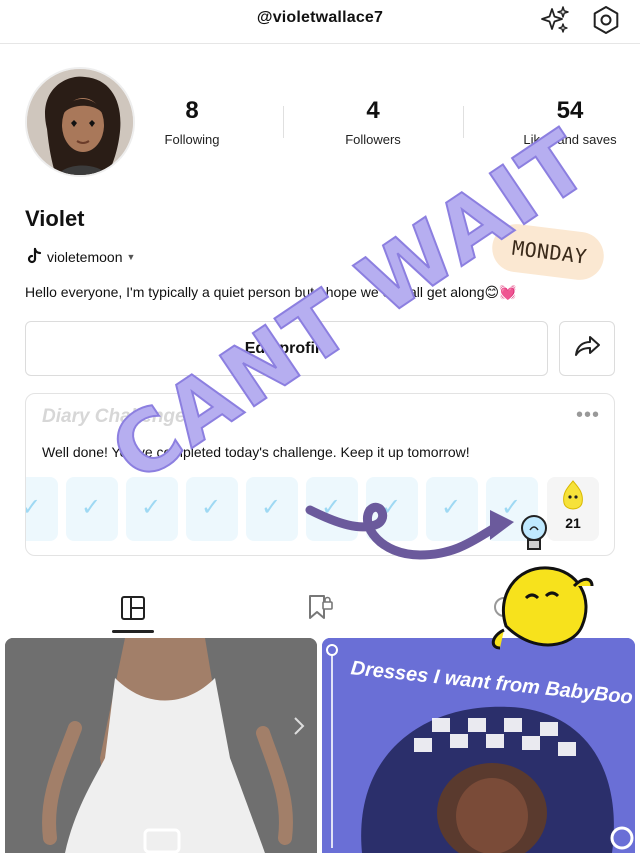  Describe the element at coordinates (192, 110) in the screenshot. I see `stat-following-value: 8` at that location.